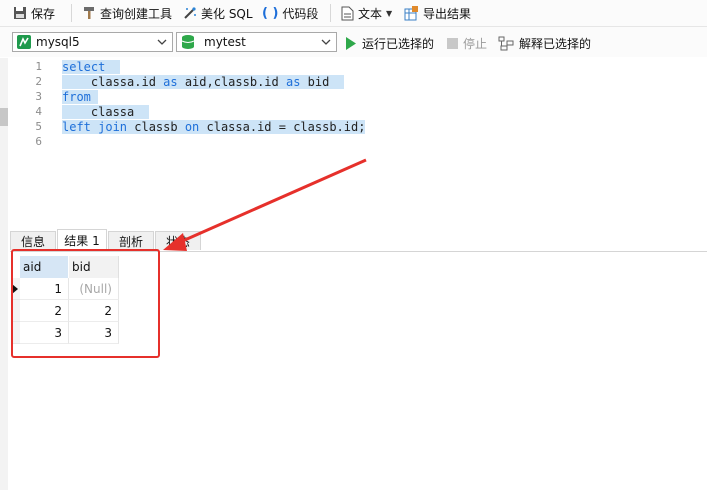 The image size is (707, 490). What do you see at coordinates (300, 13) in the screenshot?
I see `code-snippet-label: 代码段` at bounding box center [300, 13].